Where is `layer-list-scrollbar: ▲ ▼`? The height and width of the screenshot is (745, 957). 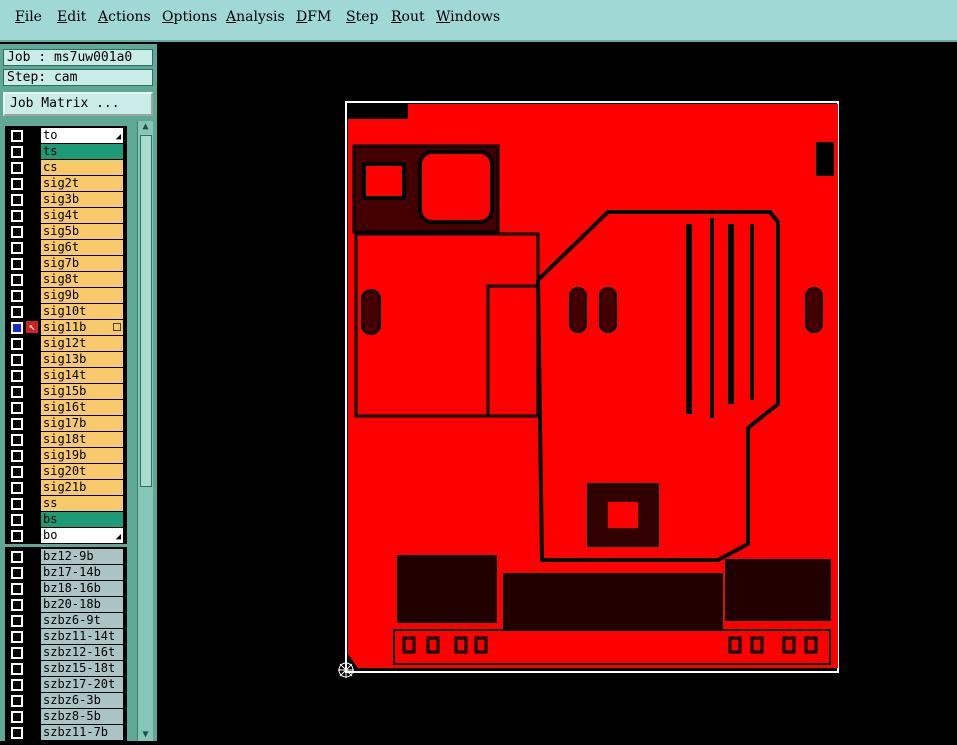 layer-list-scrollbar: ▲ ▼ is located at coordinates (145, 431).